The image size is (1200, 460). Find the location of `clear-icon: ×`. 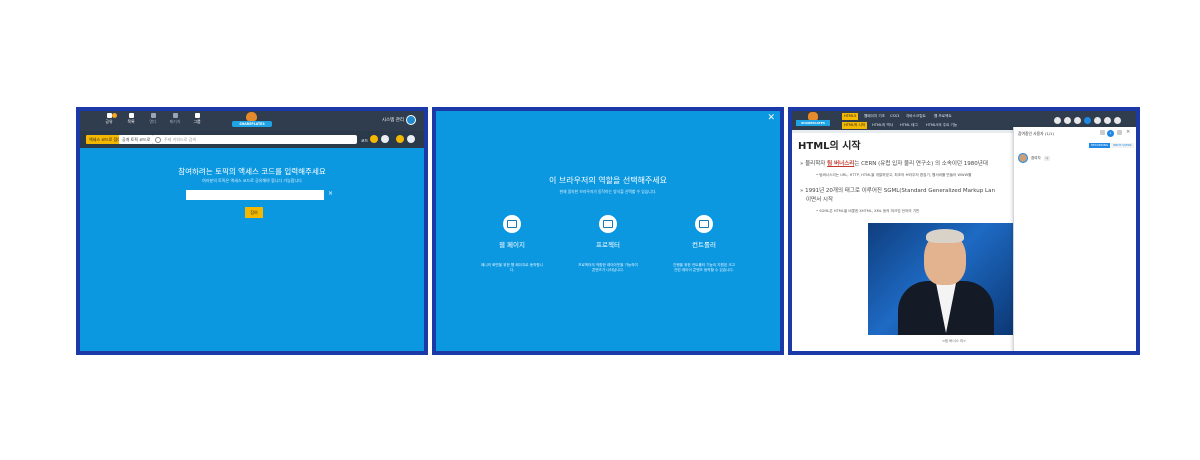

clear-icon: × is located at coordinates (330, 193).